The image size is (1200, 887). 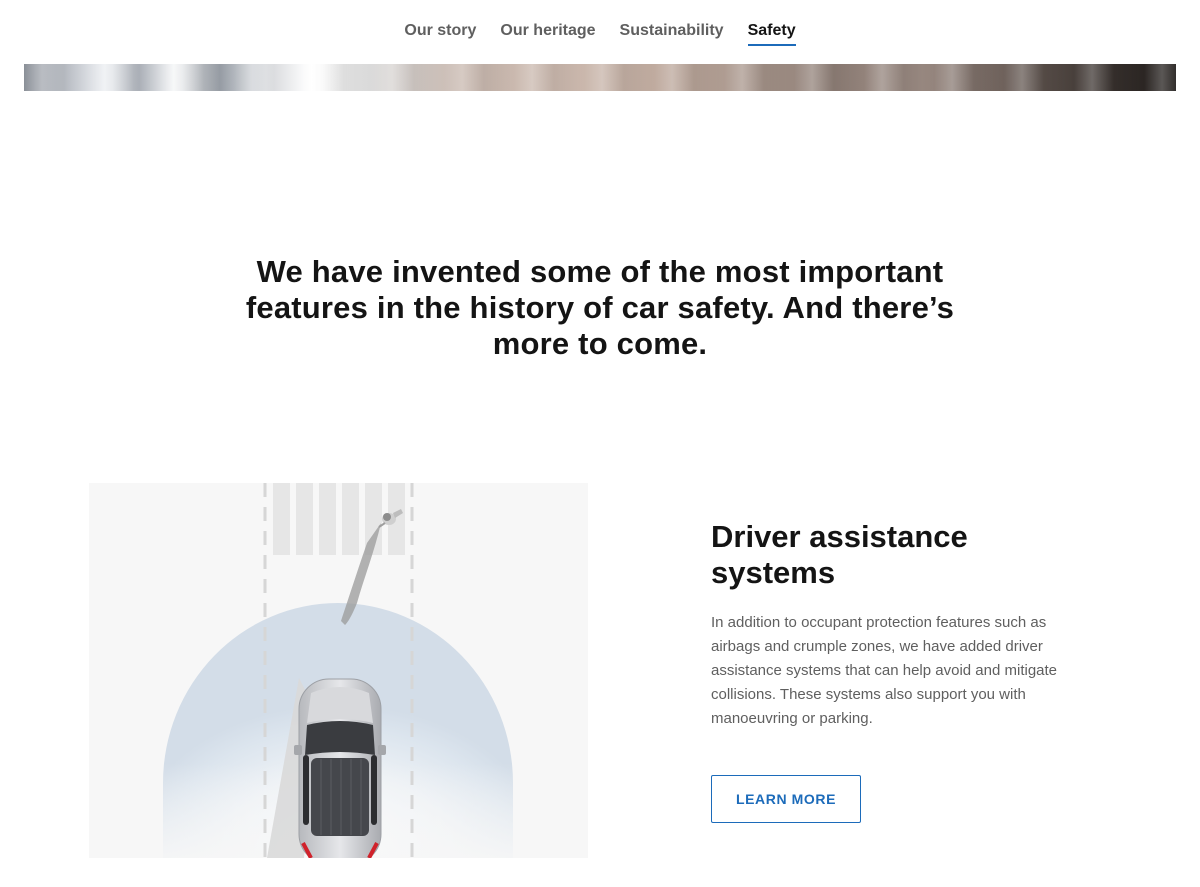 What do you see at coordinates (786, 799) in the screenshot?
I see `learn-more-button: LEARN MORE` at bounding box center [786, 799].